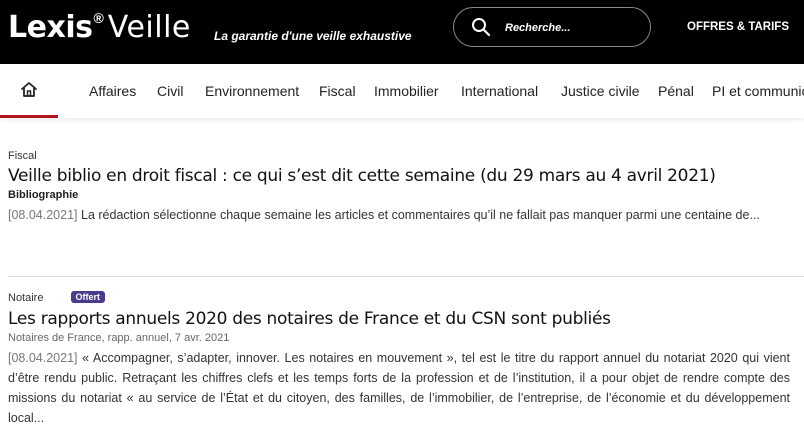 This screenshot has height=447, width=804. Describe the element at coordinates (406, 276) in the screenshot. I see `article-divider` at that location.